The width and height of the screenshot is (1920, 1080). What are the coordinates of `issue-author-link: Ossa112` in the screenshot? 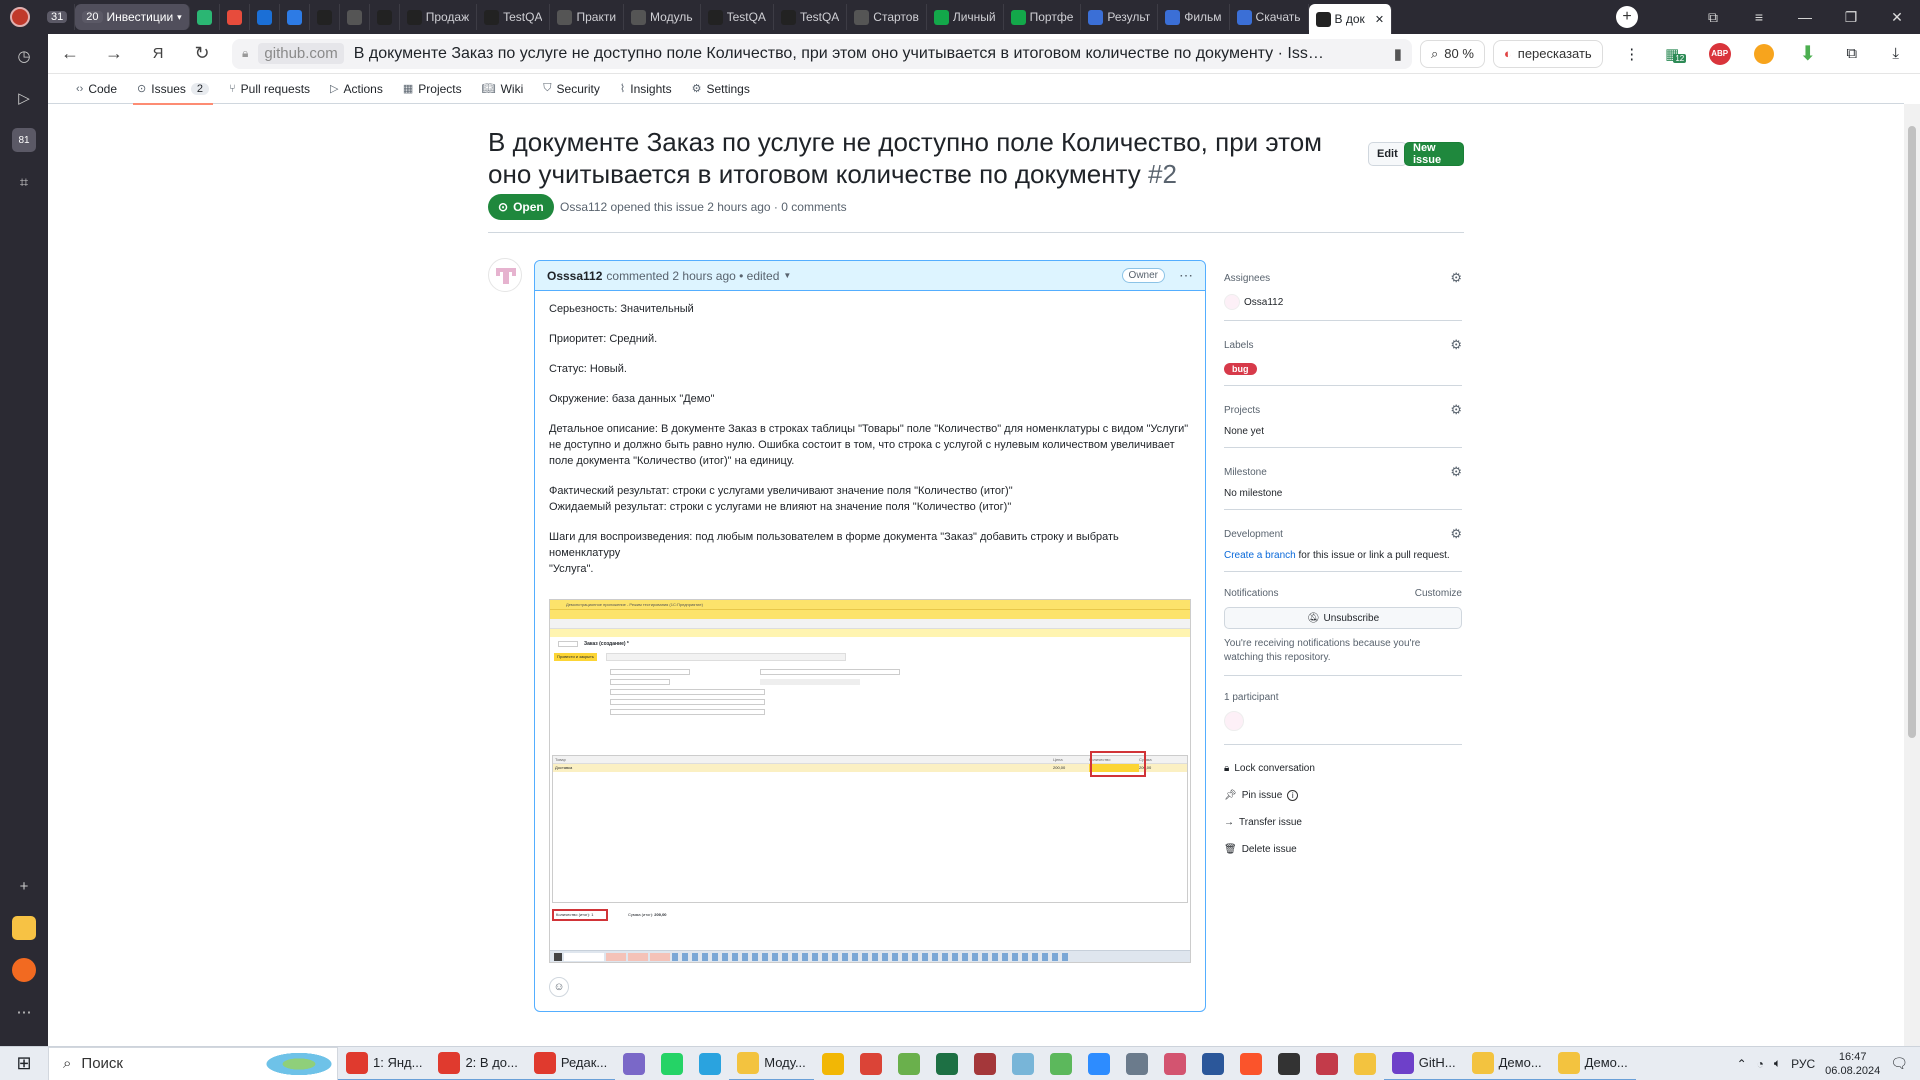 It's located at (583, 207).